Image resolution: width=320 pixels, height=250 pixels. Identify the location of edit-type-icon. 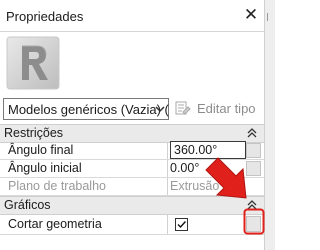
(183, 108).